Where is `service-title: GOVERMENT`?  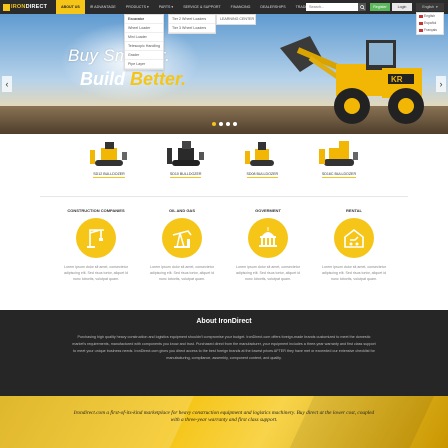
service-title: GOVERMENT is located at coordinates (268, 210).